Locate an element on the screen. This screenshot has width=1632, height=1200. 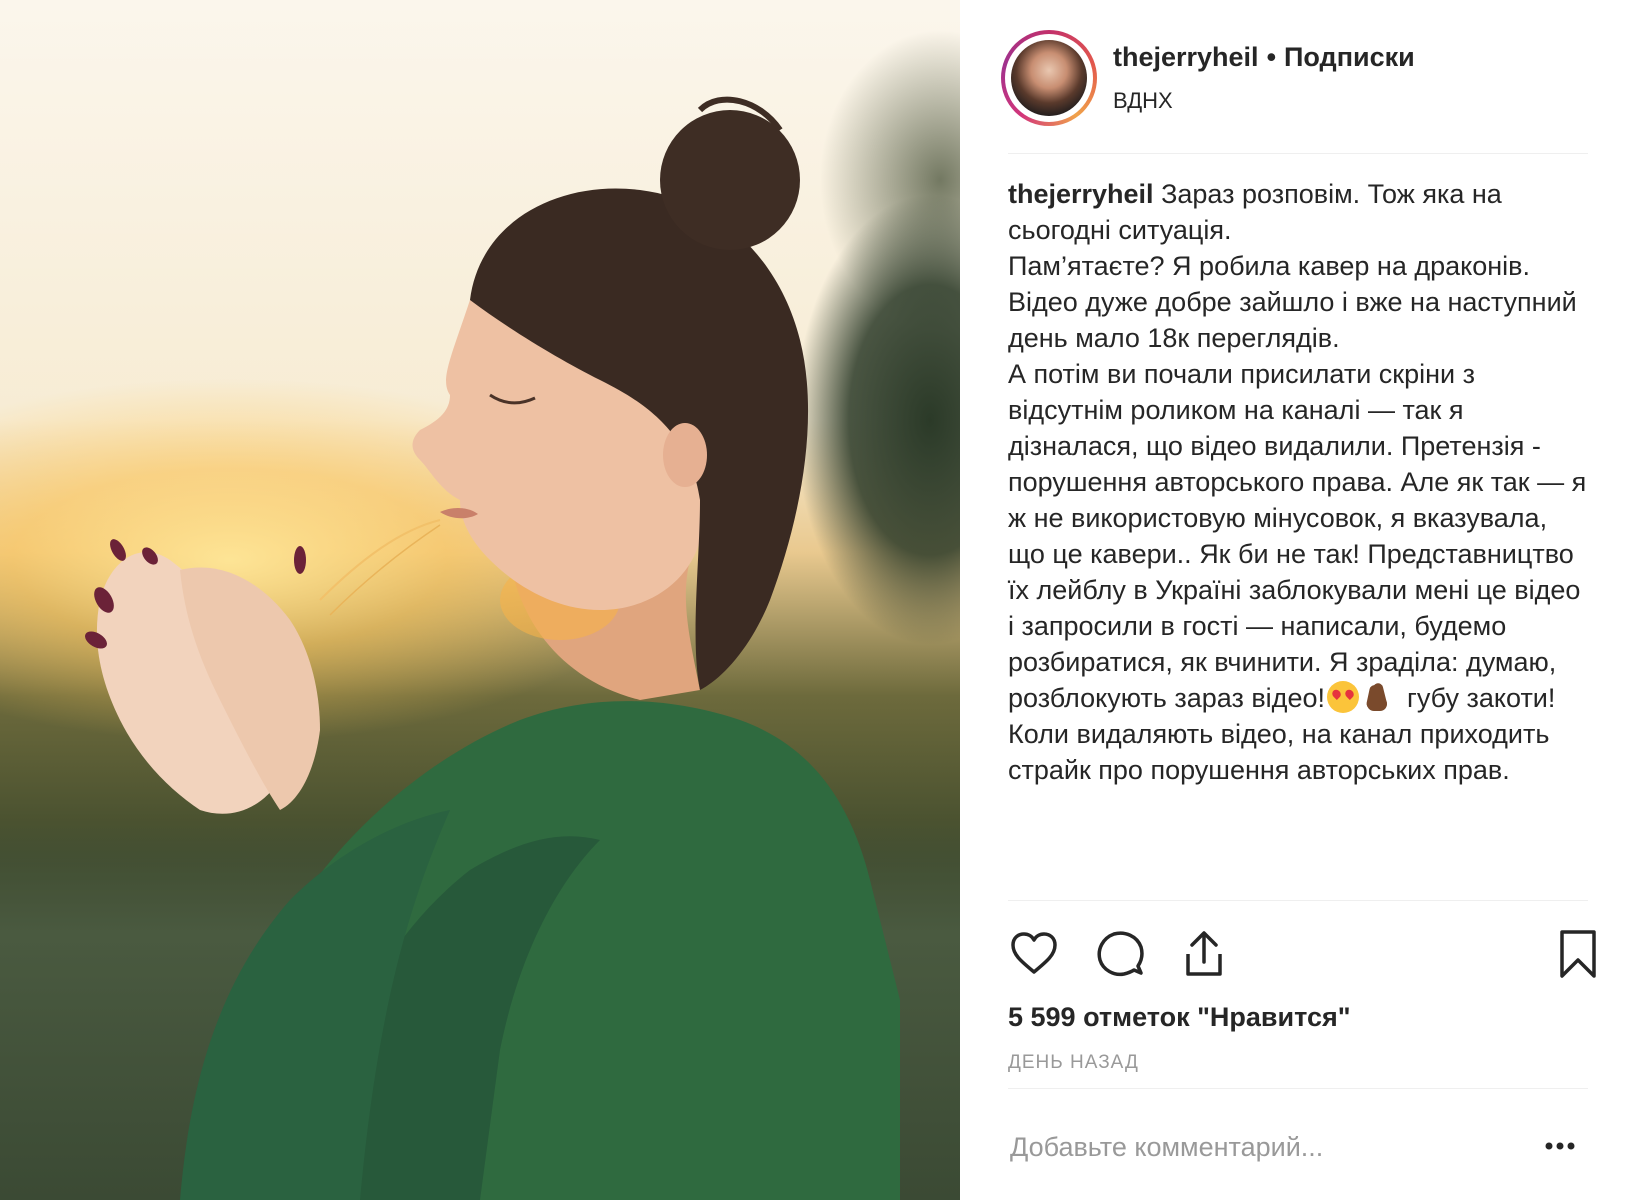
bookmark-icon is located at coordinates (1578, 954).